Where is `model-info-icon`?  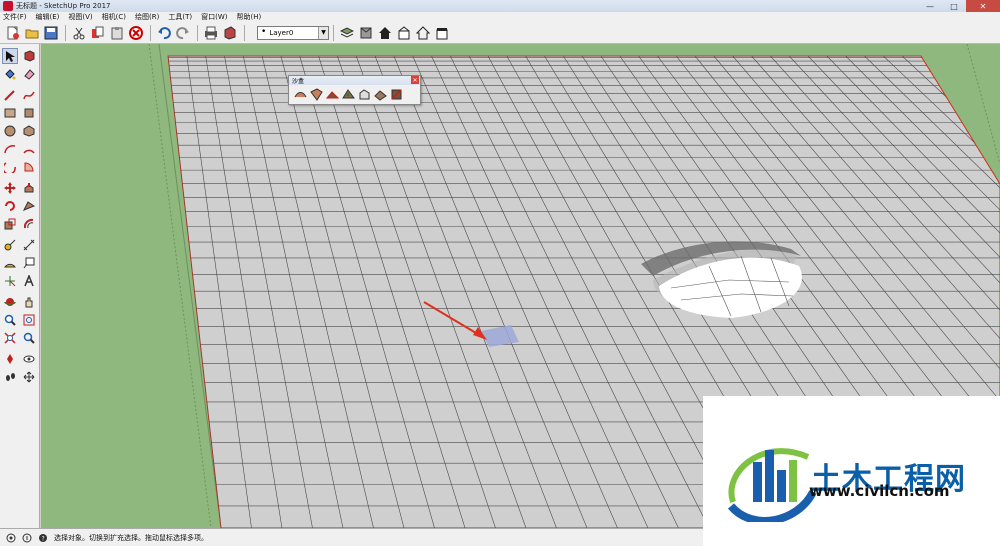
model-info-icon is located at coordinates (229, 32).